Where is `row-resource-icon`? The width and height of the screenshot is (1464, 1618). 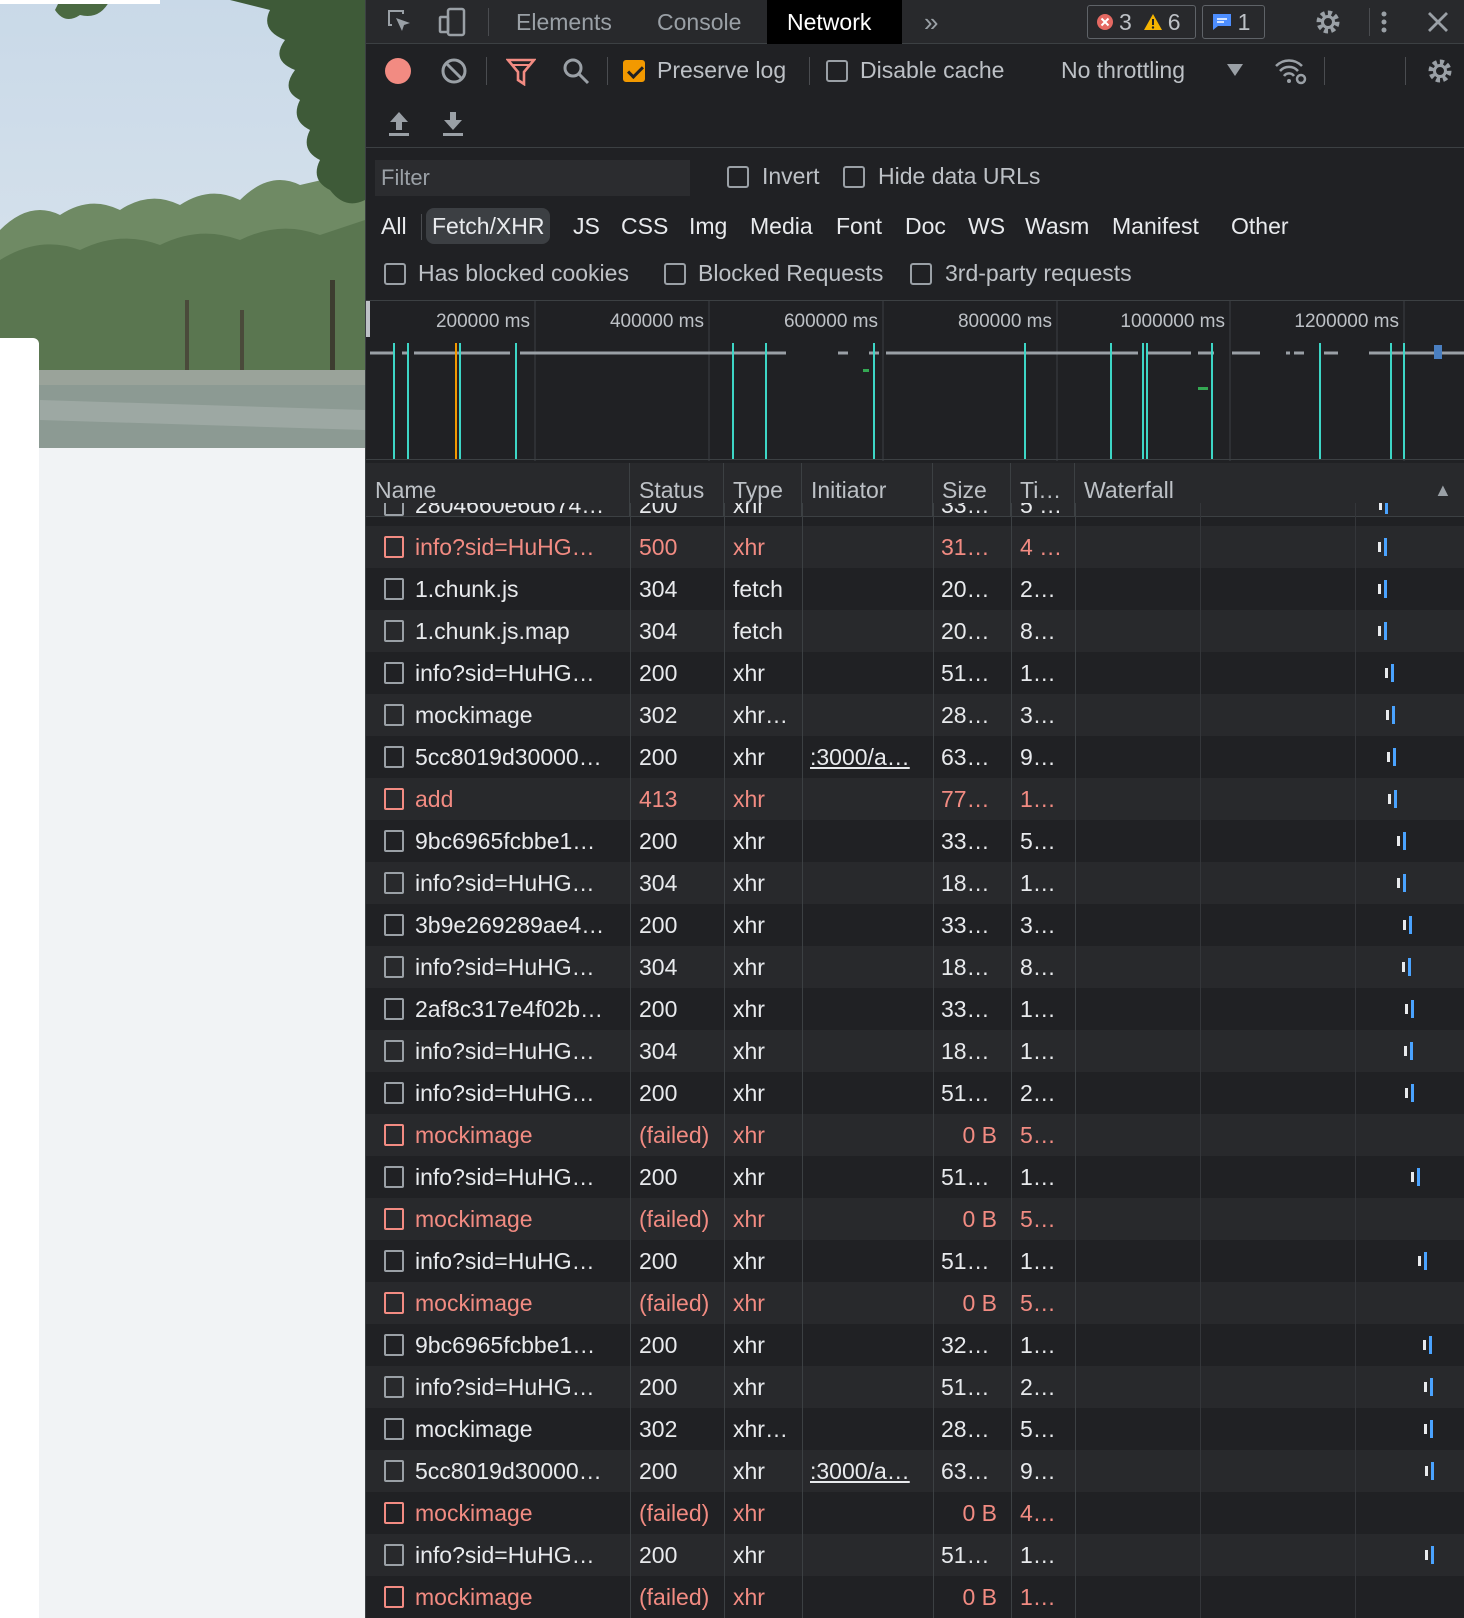
row-resource-icon is located at coordinates (394, 1135).